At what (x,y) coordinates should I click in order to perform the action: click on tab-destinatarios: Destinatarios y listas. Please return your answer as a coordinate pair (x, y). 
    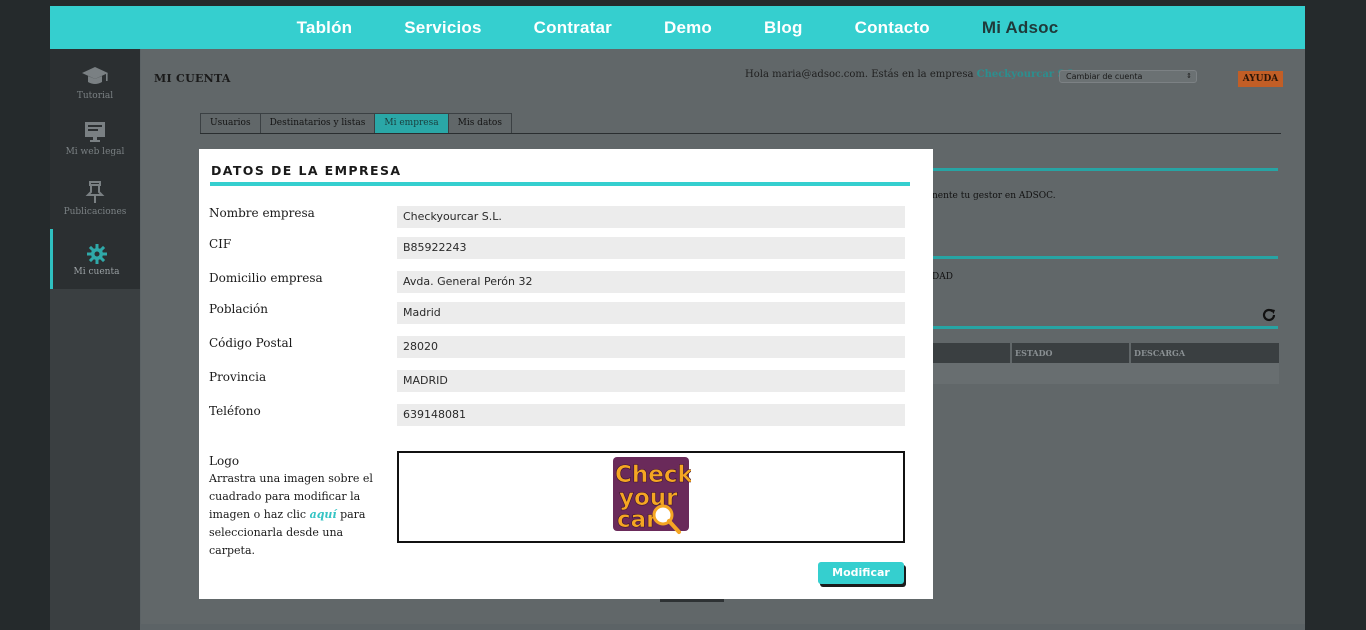
    Looking at the image, I should click on (317, 123).